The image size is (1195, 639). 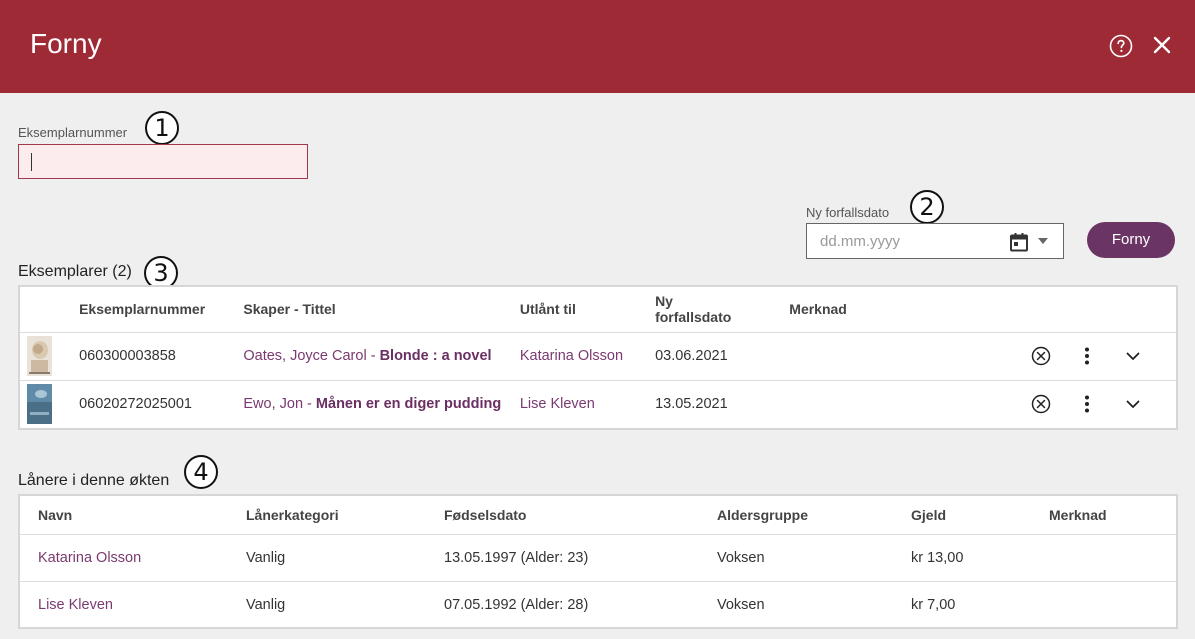 I want to click on creator-link: Oates, Joyce Carol, so click(x=304, y=356).